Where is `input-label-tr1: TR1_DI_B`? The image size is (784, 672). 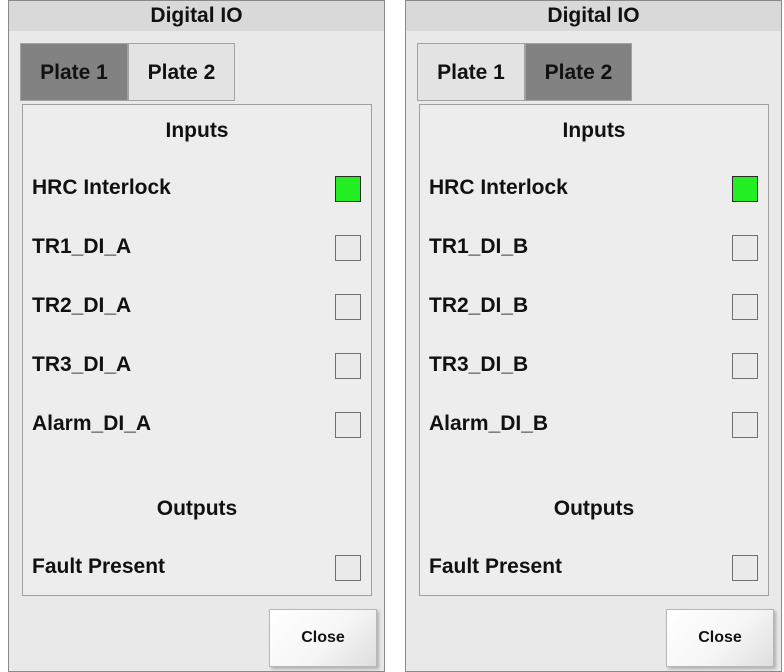
input-label-tr1: TR1_DI_B is located at coordinates (479, 246).